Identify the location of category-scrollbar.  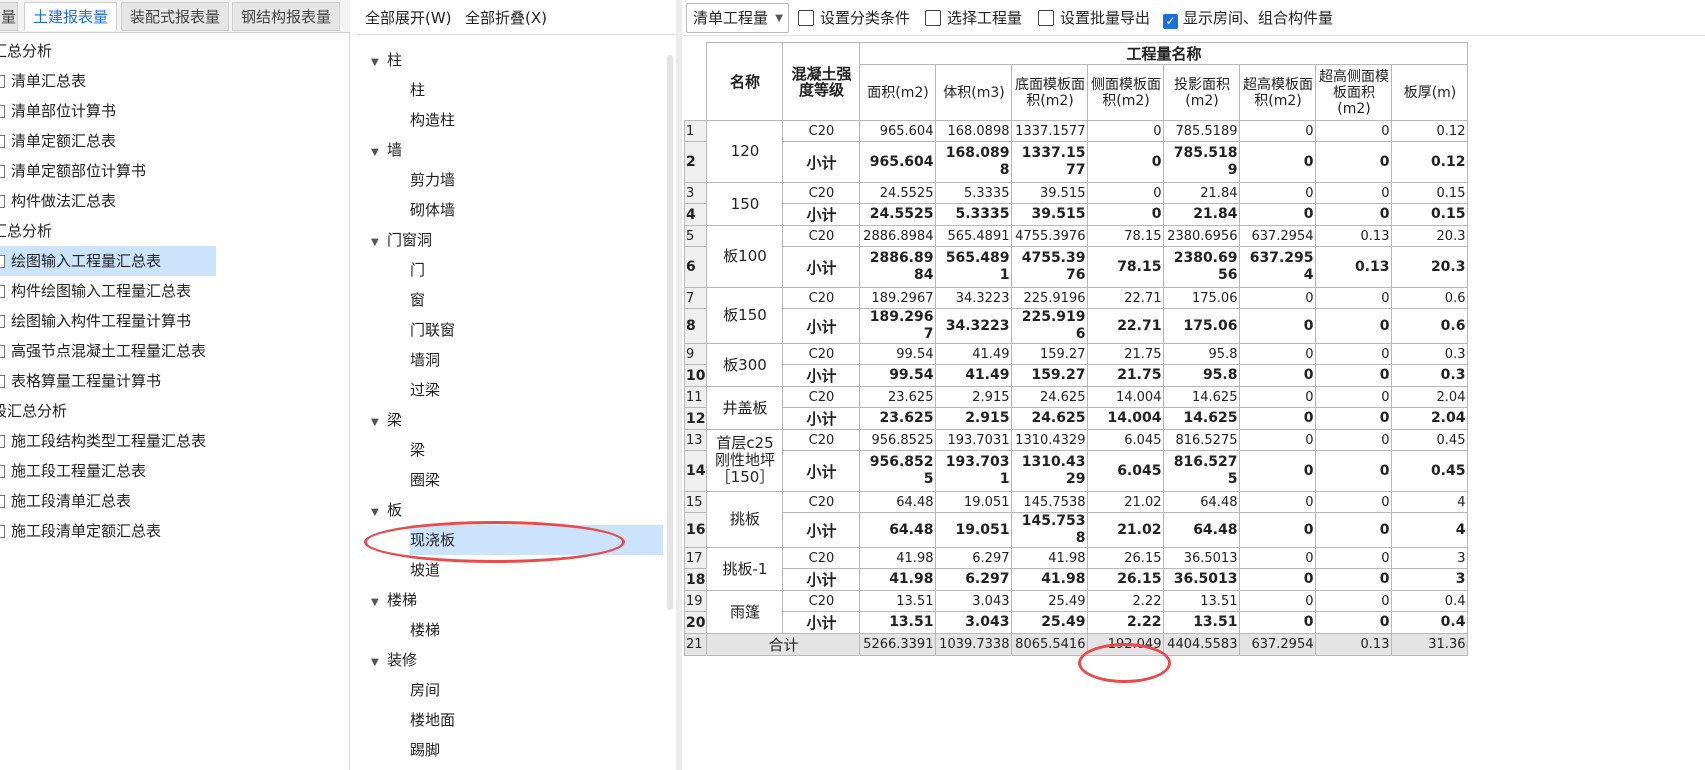
(670, 332).